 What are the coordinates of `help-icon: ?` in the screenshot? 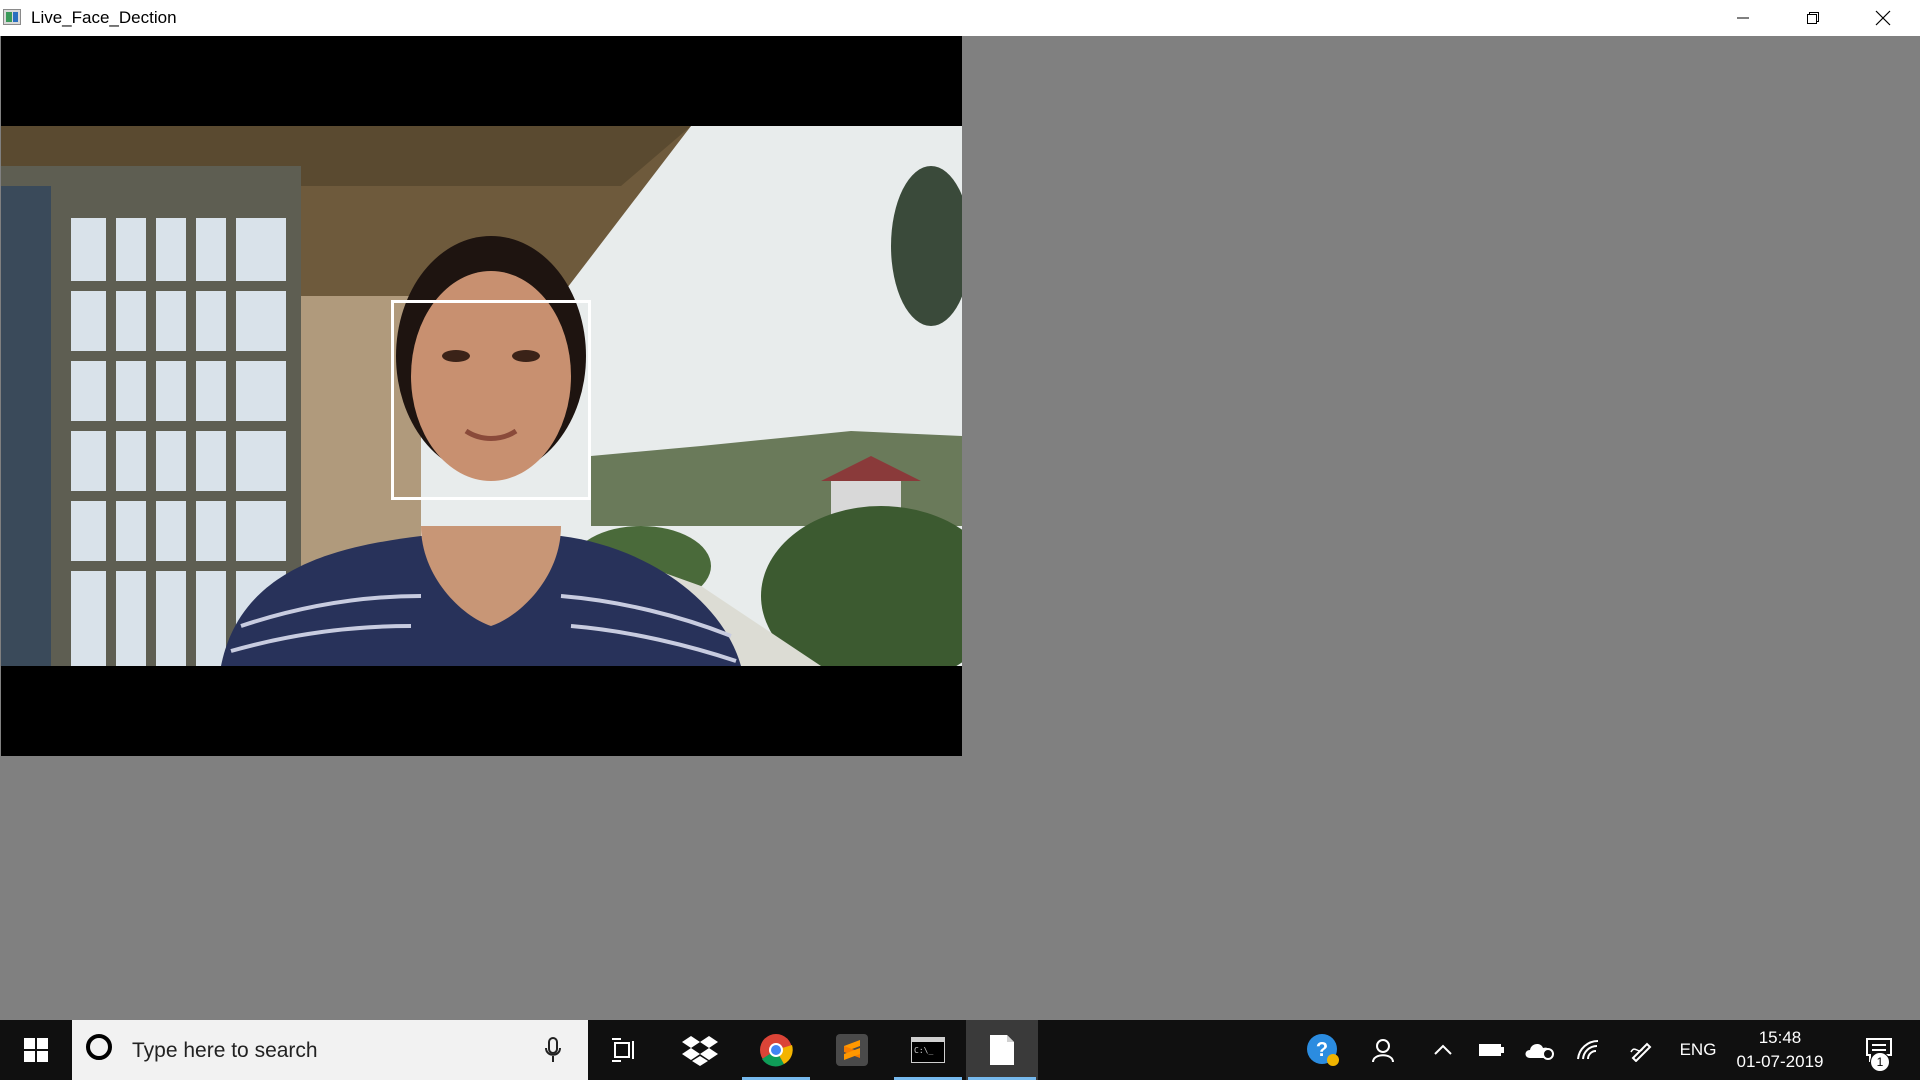 It's located at (1323, 1050).